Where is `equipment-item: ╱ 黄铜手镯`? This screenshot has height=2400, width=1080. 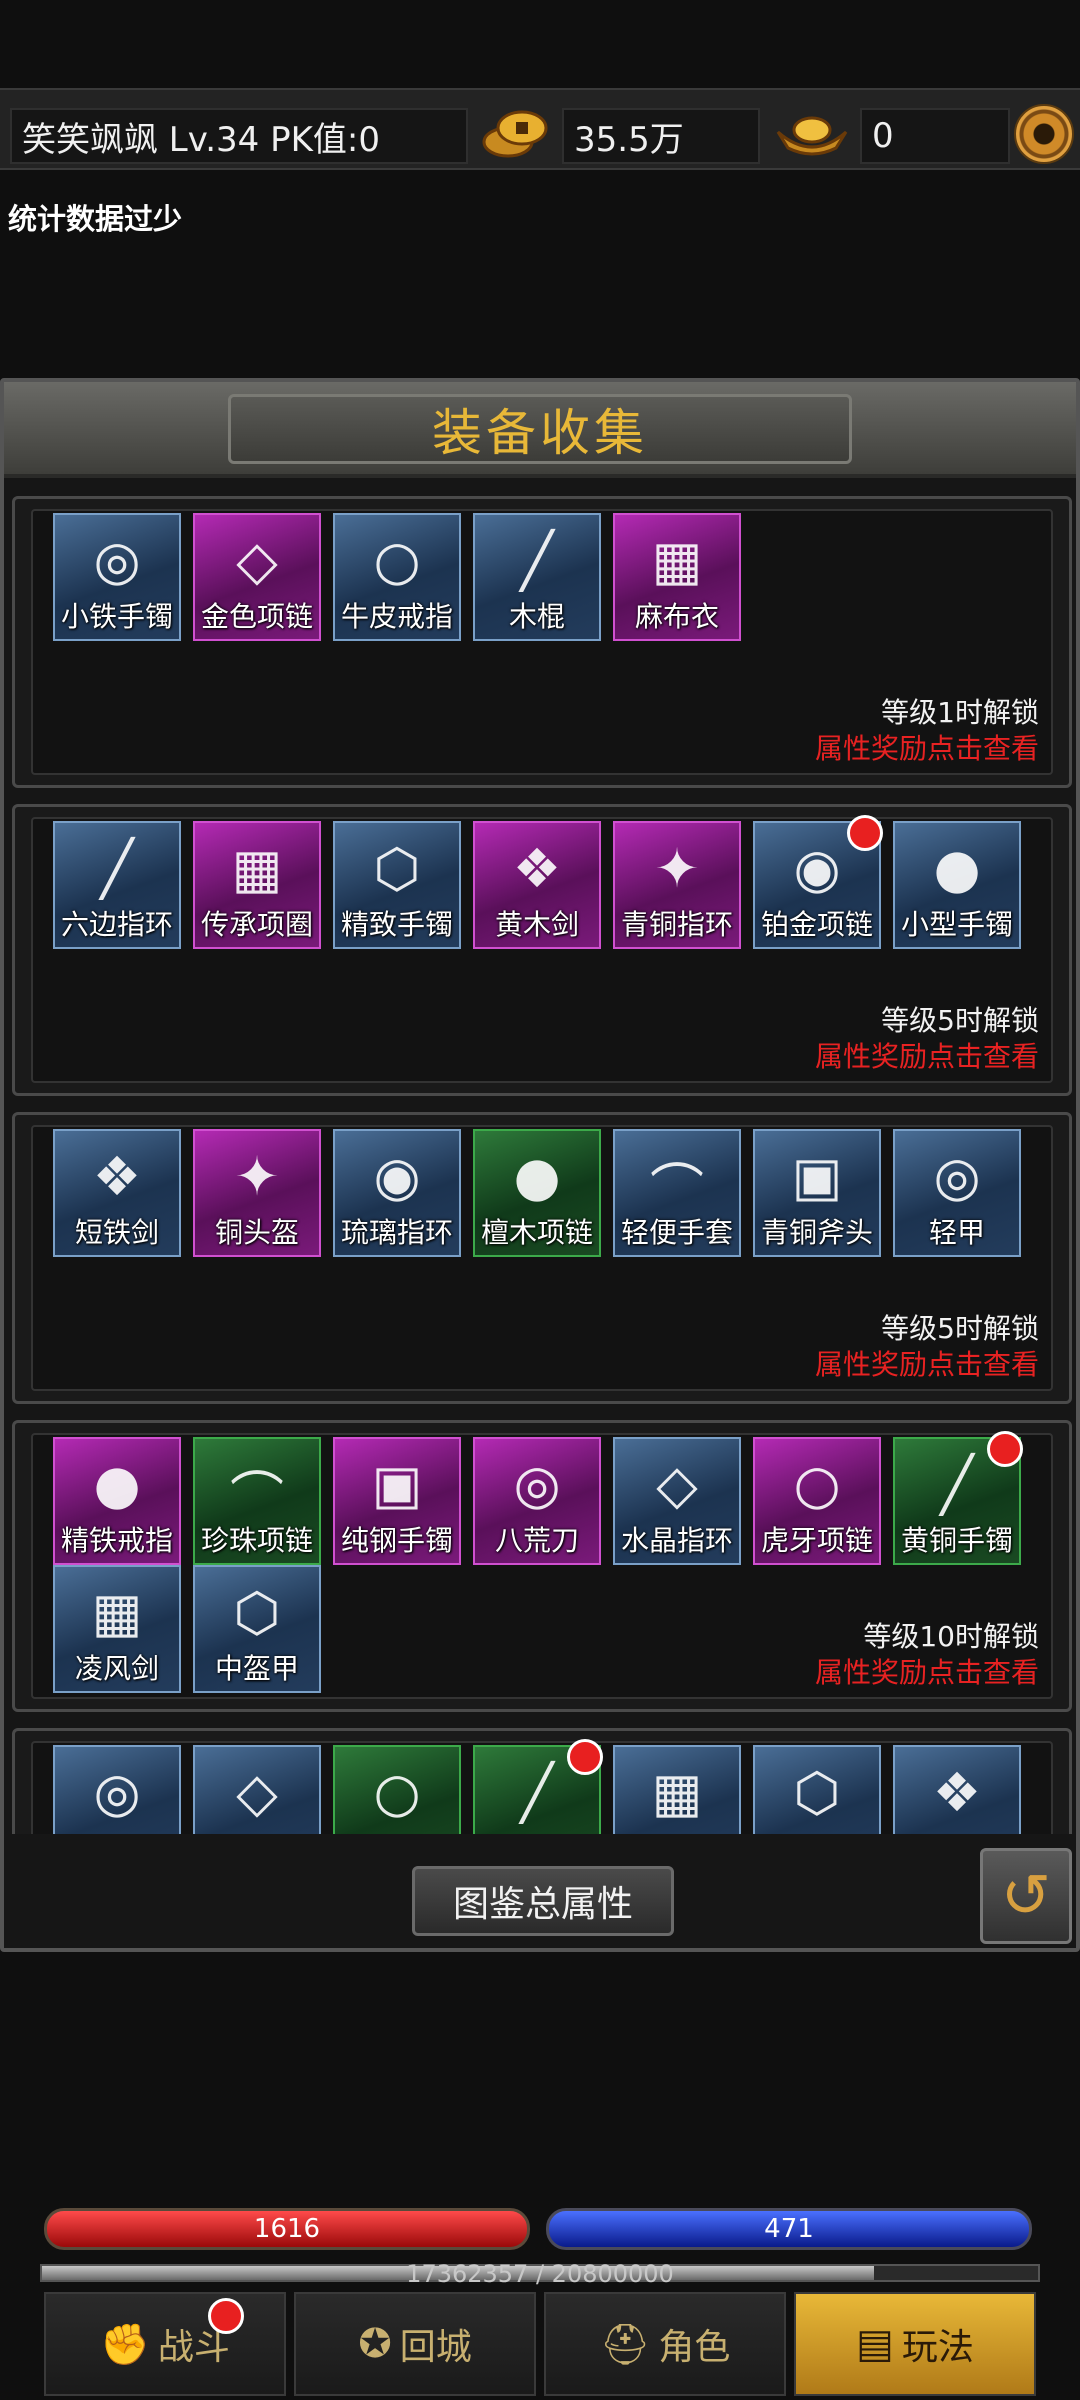
equipment-item: ╱ 黄铜手镯 is located at coordinates (958, 1498).